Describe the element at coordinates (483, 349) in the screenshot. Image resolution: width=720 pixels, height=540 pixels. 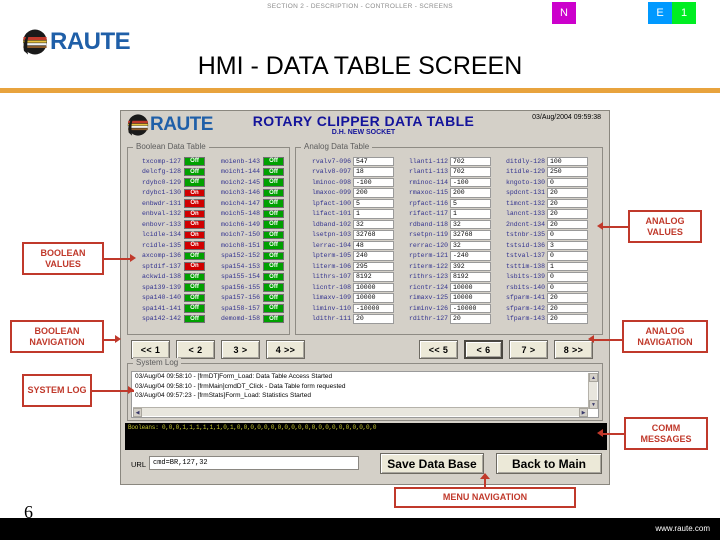
I see `analog-nav-button-2: < 6` at that location.